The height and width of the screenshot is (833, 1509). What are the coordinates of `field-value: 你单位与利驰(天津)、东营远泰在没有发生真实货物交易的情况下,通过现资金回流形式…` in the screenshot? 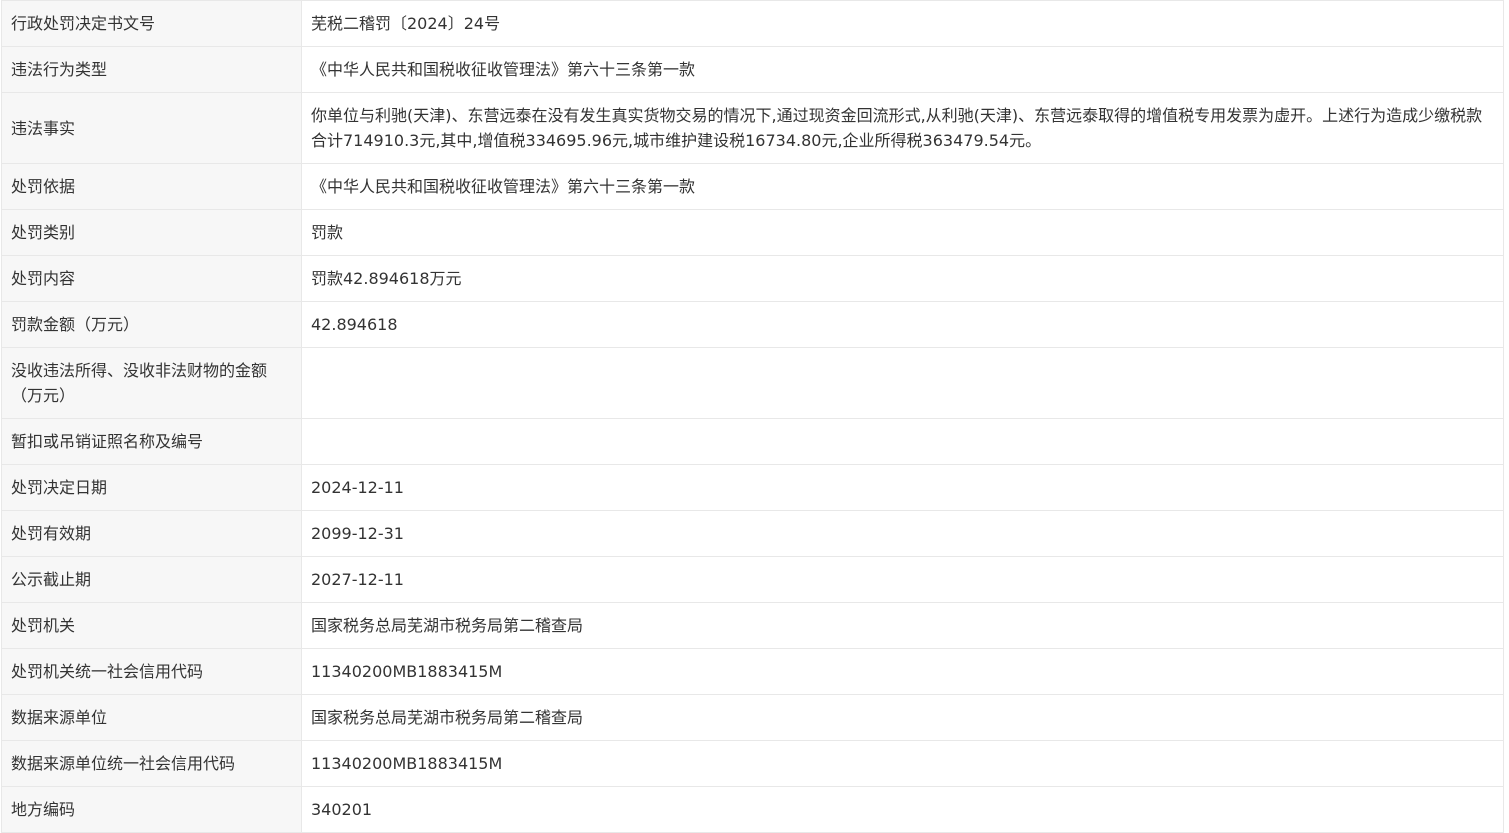 It's located at (902, 128).